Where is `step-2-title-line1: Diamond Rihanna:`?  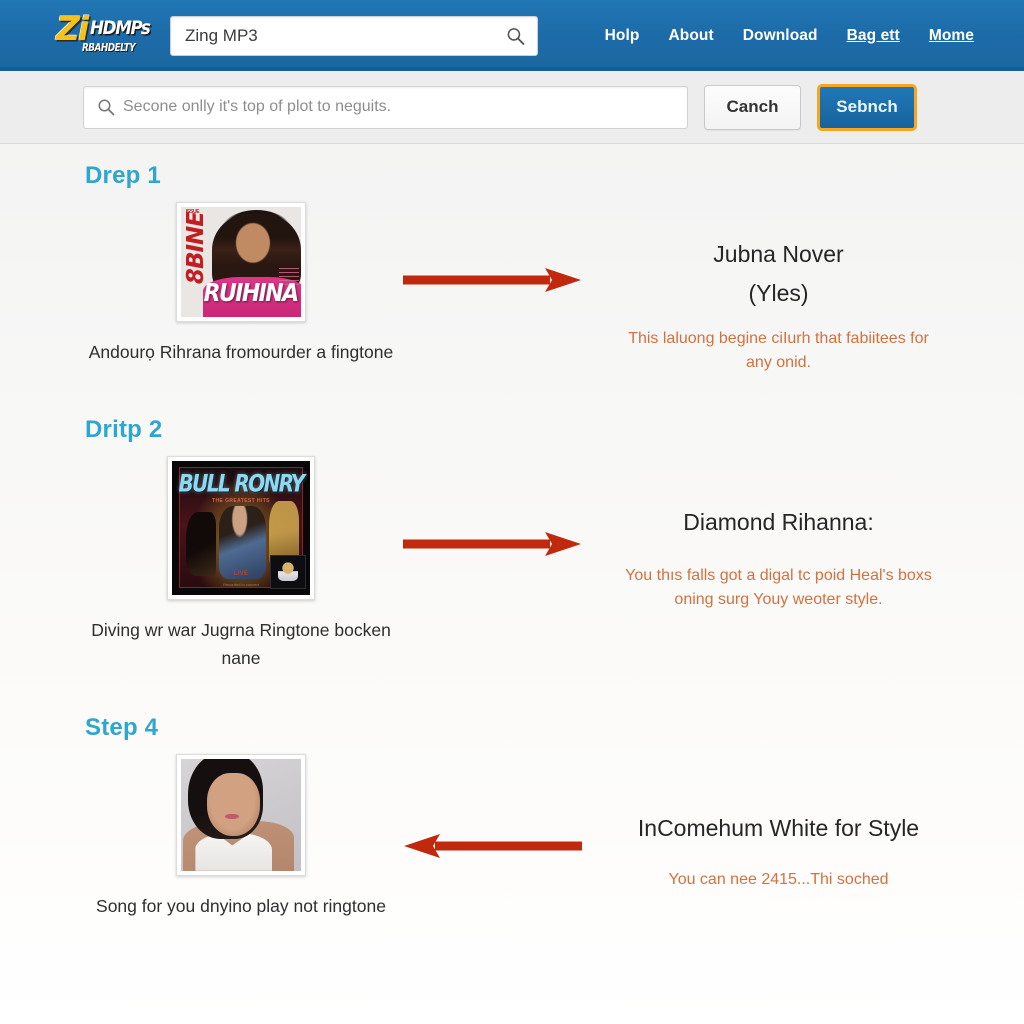 step-2-title-line1: Diamond Rihanna: is located at coordinates (778, 521).